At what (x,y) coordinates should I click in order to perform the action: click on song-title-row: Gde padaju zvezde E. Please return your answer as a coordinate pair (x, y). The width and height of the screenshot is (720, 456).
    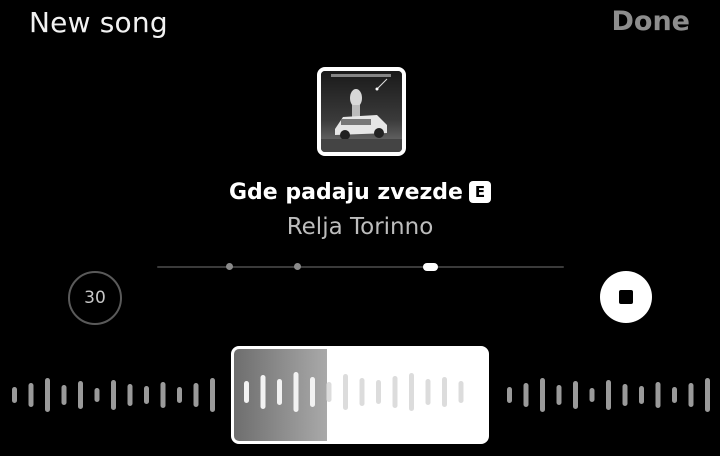
    Looking at the image, I should click on (360, 192).